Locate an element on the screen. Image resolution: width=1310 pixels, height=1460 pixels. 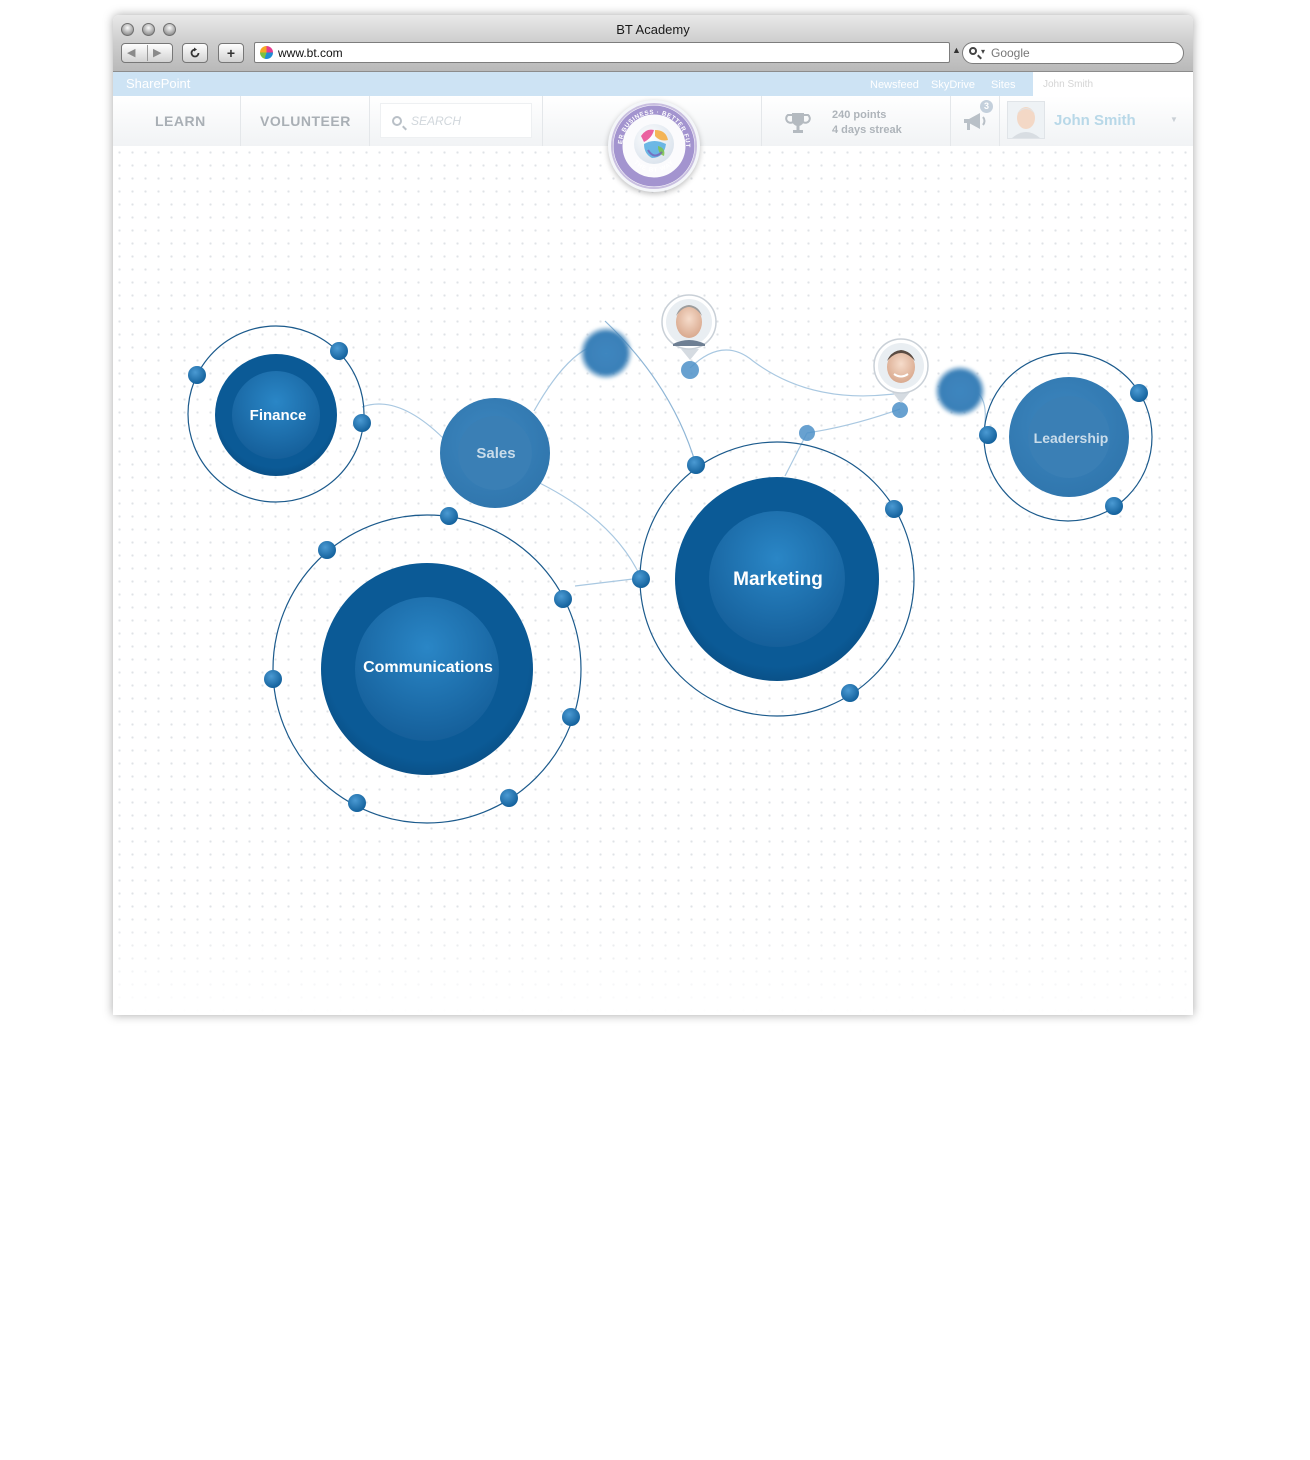
forward-arrow-icon: ▶ is located at coordinates (157, 52).